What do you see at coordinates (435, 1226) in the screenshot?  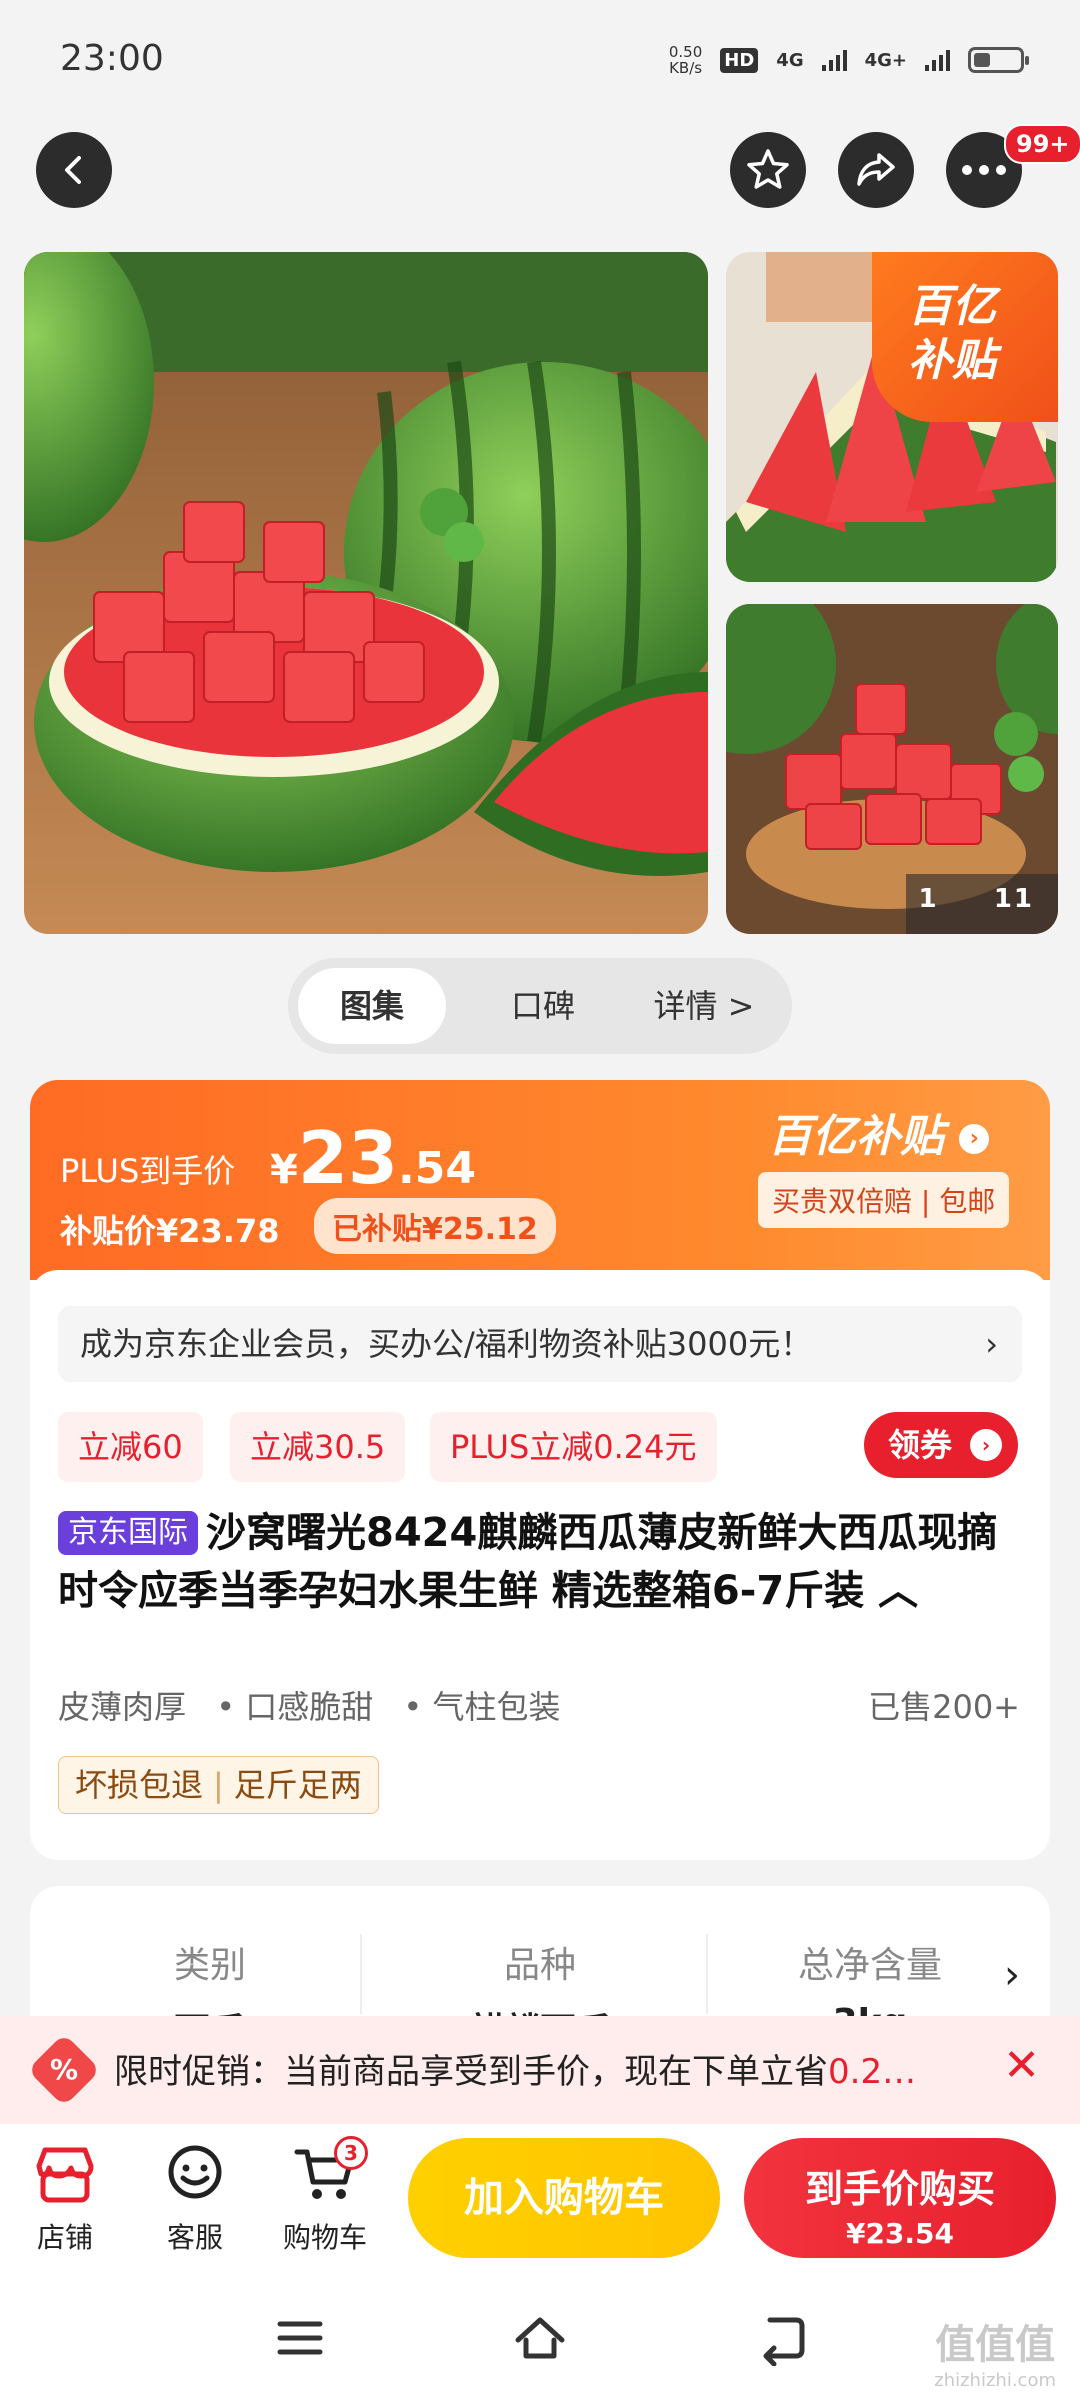 I see `subsidy-done-badge: 已补贴¥25.12` at bounding box center [435, 1226].